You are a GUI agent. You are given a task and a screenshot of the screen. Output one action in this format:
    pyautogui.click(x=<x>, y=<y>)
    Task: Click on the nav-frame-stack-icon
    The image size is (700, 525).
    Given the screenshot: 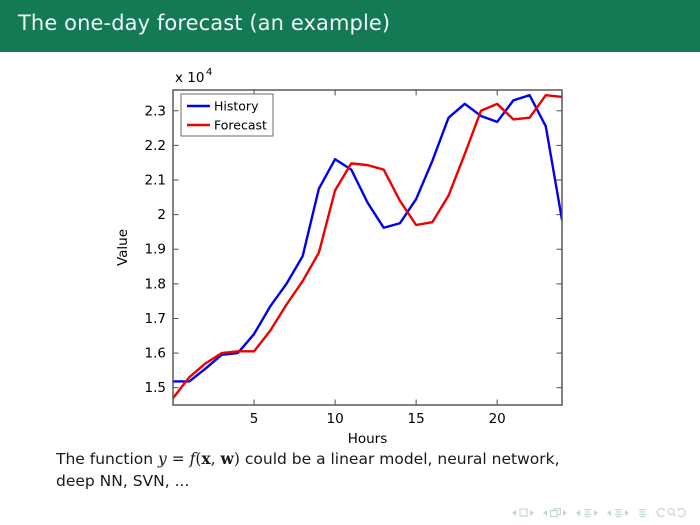 What is the action you would take?
    pyautogui.click(x=555, y=512)
    